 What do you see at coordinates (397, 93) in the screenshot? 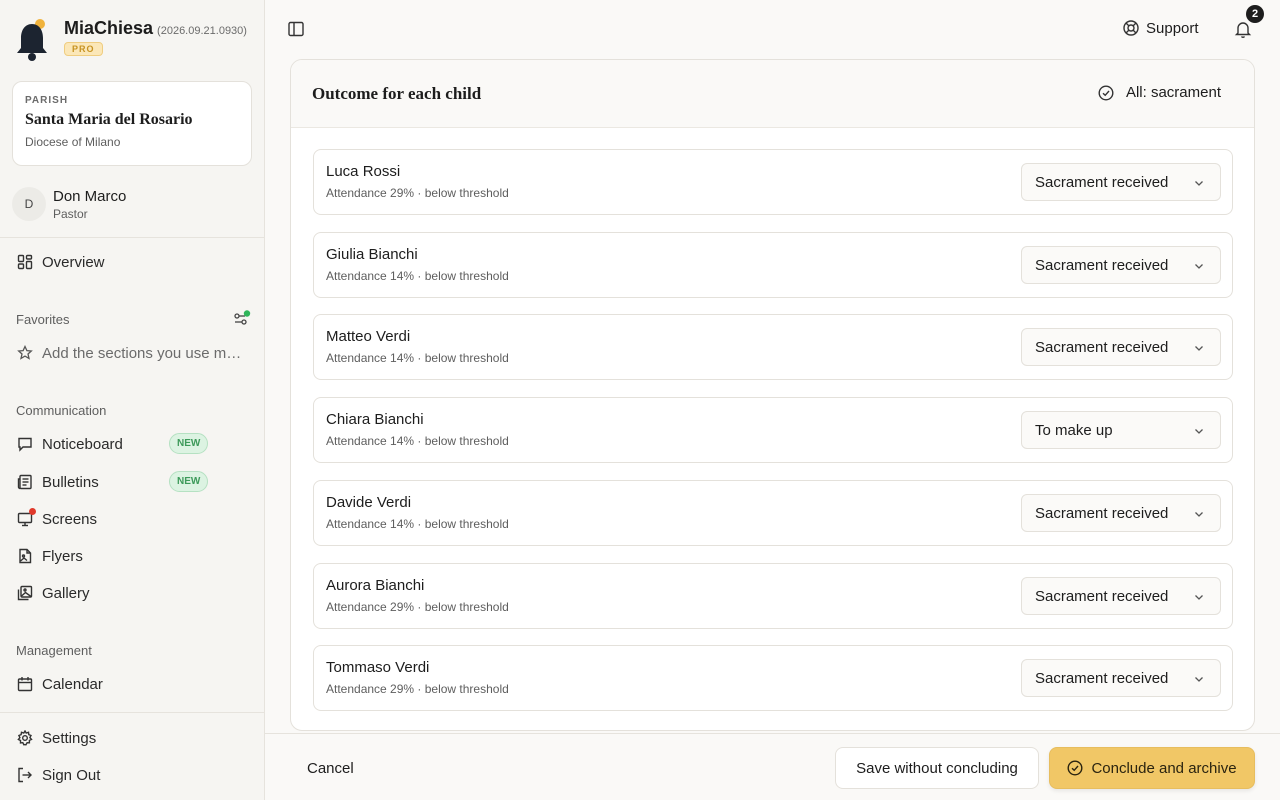
I see `panel-title: Outcome for each child` at bounding box center [397, 93].